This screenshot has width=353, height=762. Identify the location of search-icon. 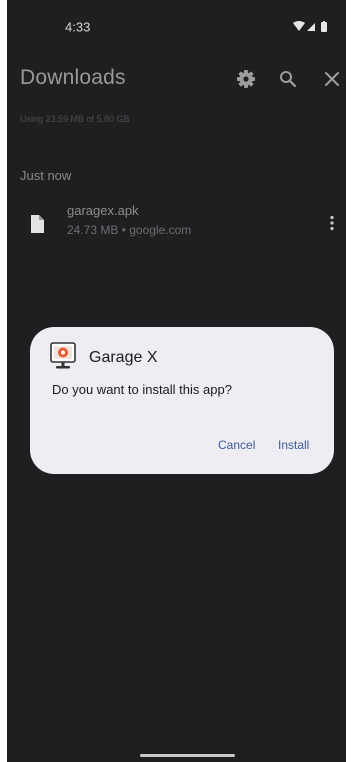
(288, 79).